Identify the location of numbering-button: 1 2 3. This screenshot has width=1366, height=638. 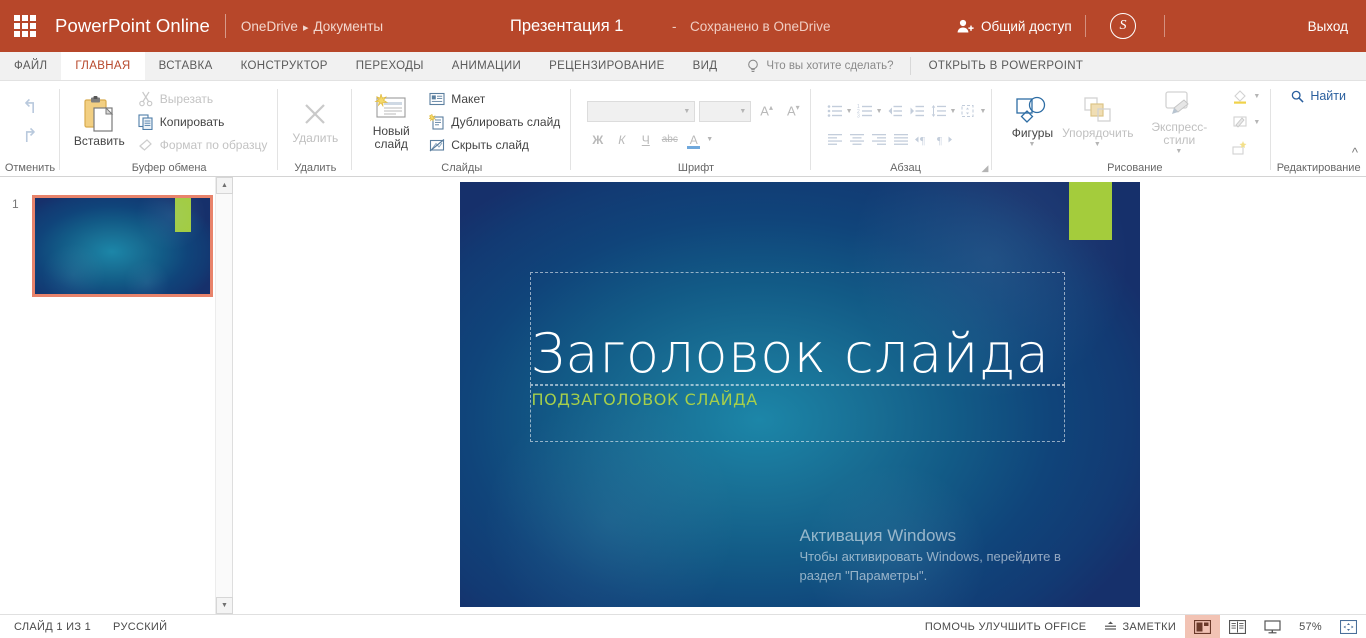
(865, 111).